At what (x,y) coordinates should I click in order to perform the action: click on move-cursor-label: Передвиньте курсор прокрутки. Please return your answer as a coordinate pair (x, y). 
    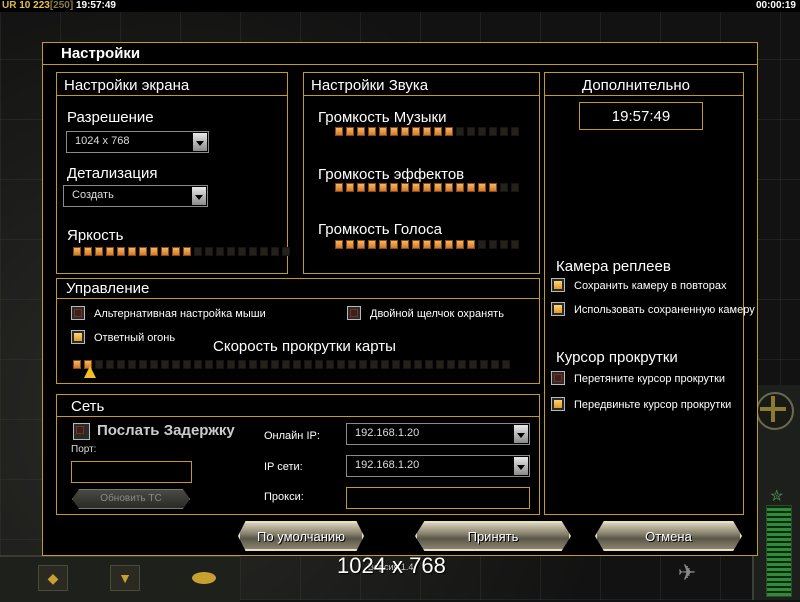
    Looking at the image, I should click on (652, 405).